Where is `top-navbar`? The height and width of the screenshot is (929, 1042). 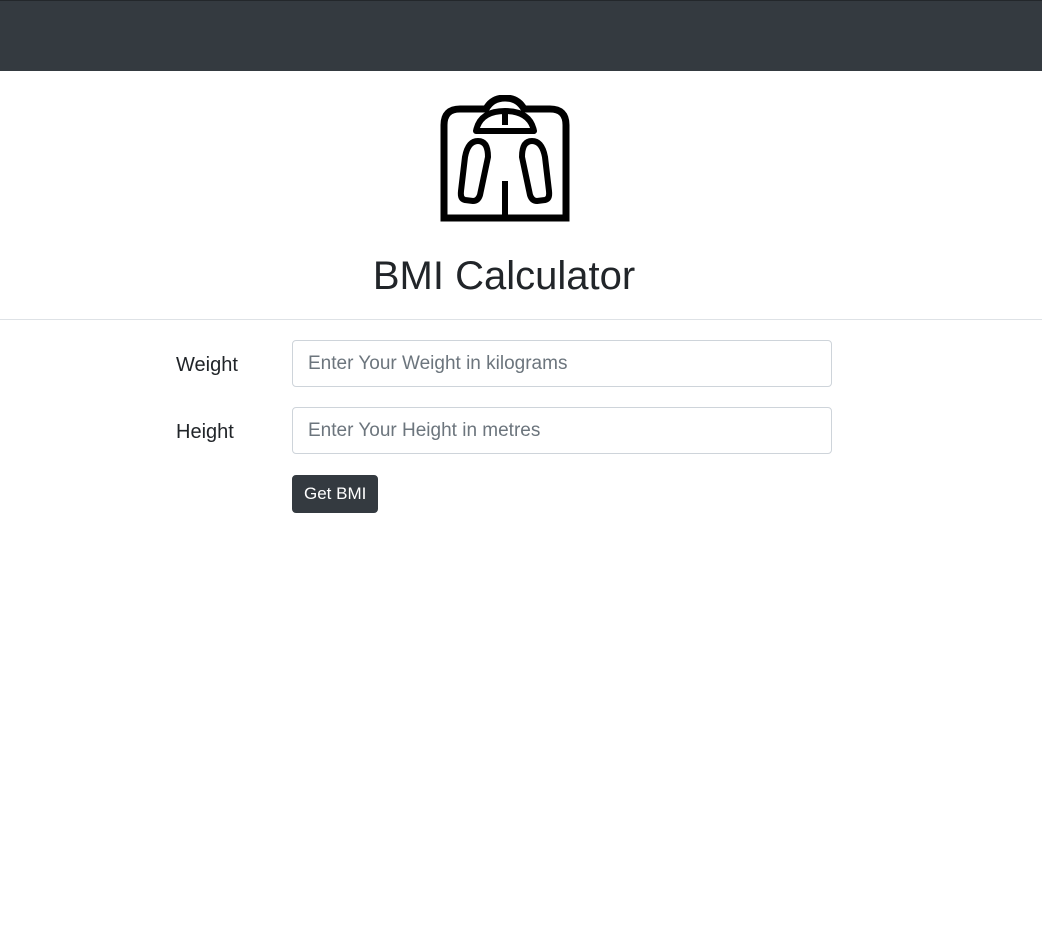 top-navbar is located at coordinates (521, 35).